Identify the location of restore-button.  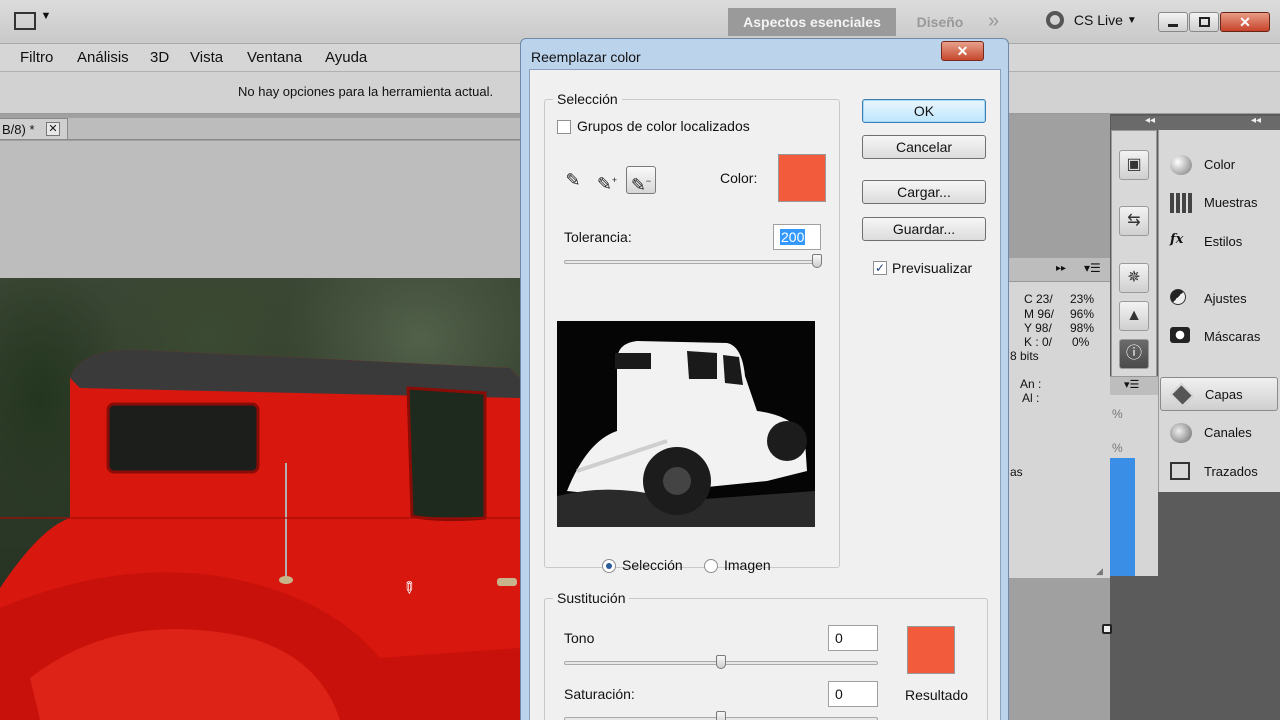
(1204, 22).